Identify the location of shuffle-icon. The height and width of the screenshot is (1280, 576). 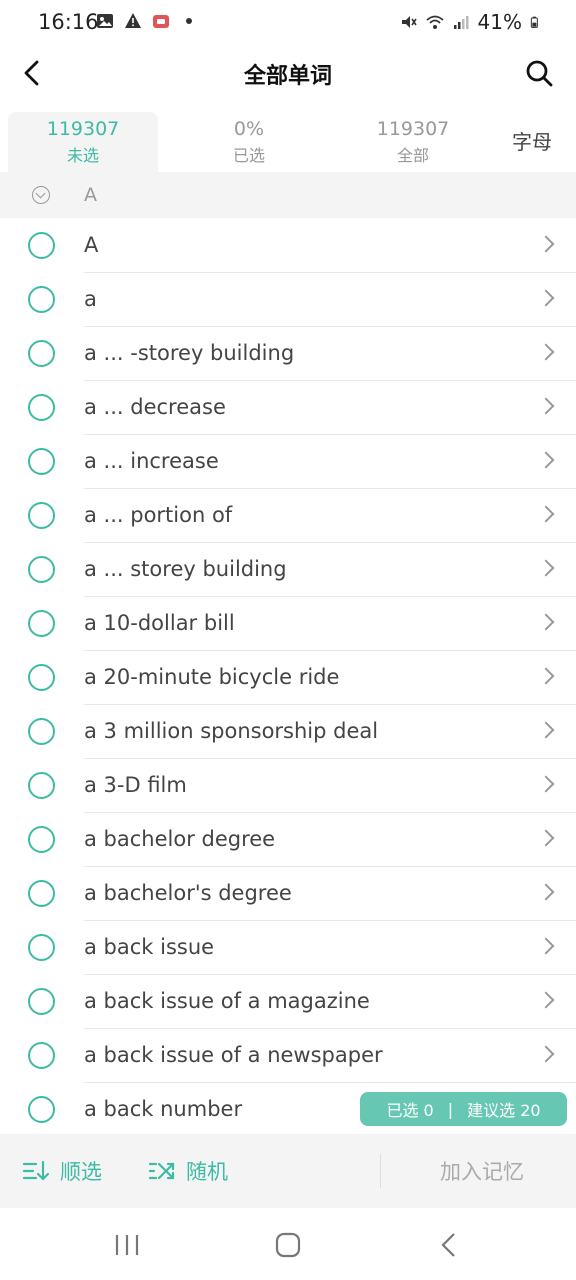
(161, 1171).